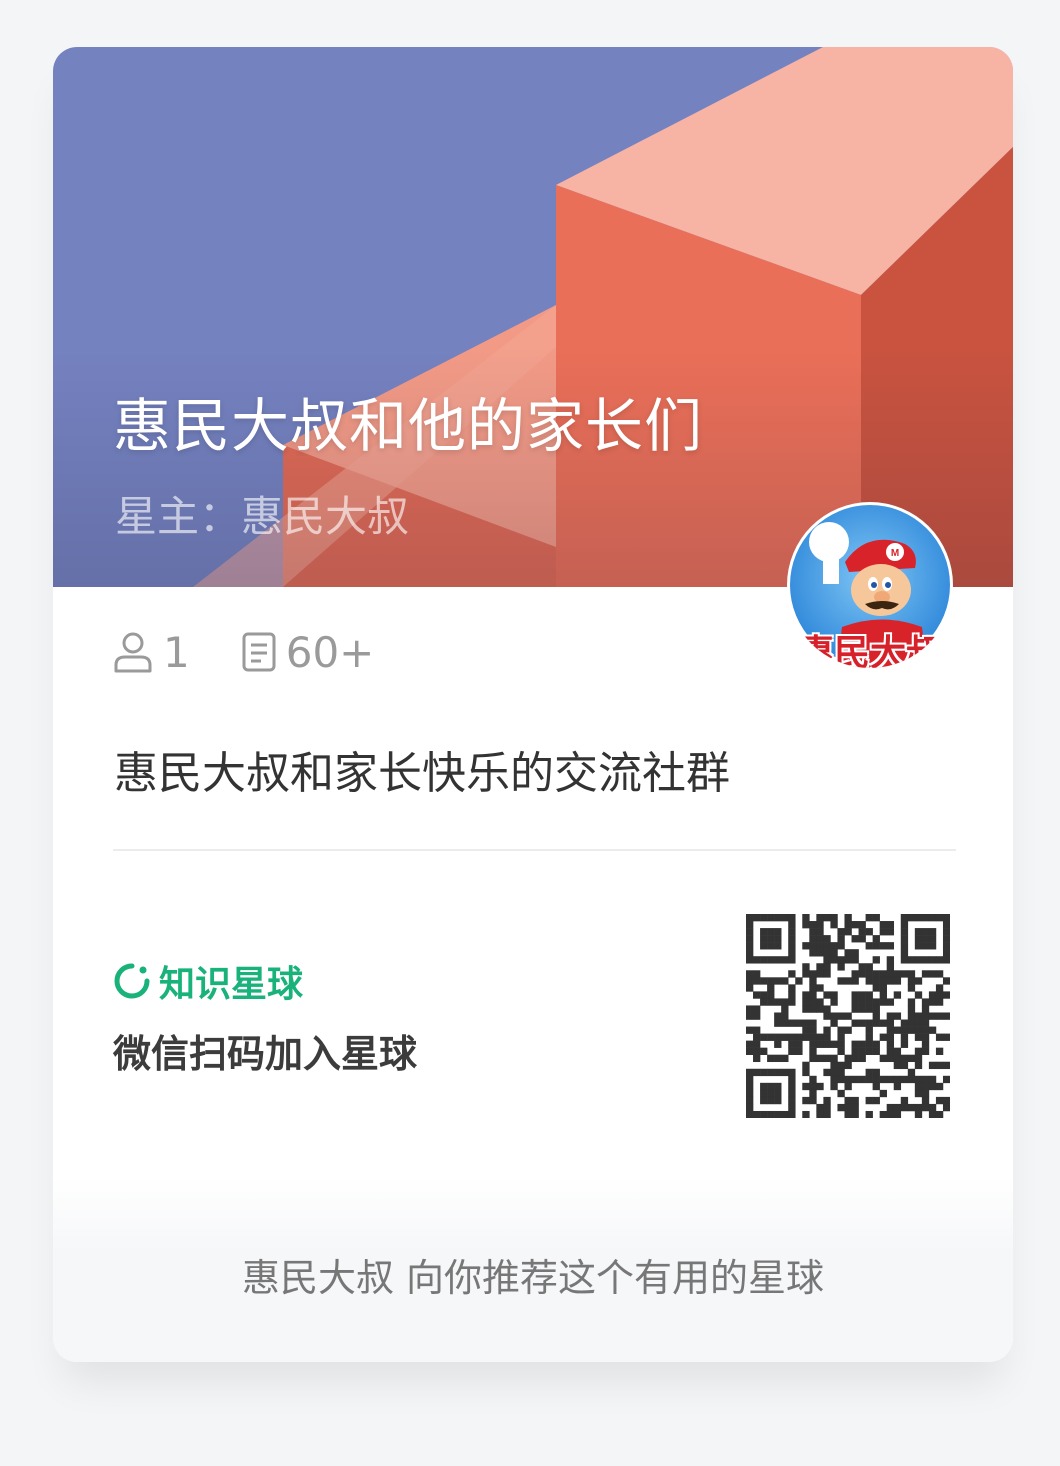  Describe the element at coordinates (422, 773) in the screenshot. I see `planet-description: 惠民大叔和家长快乐的交流社群` at that location.